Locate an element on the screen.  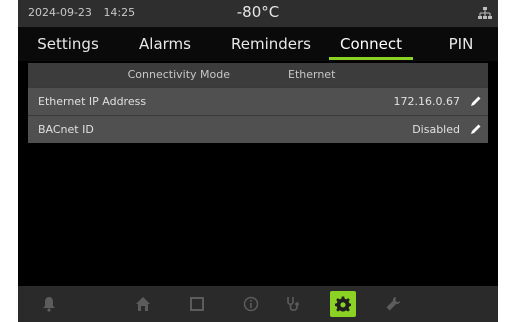
network-icon is located at coordinates (485, 13).